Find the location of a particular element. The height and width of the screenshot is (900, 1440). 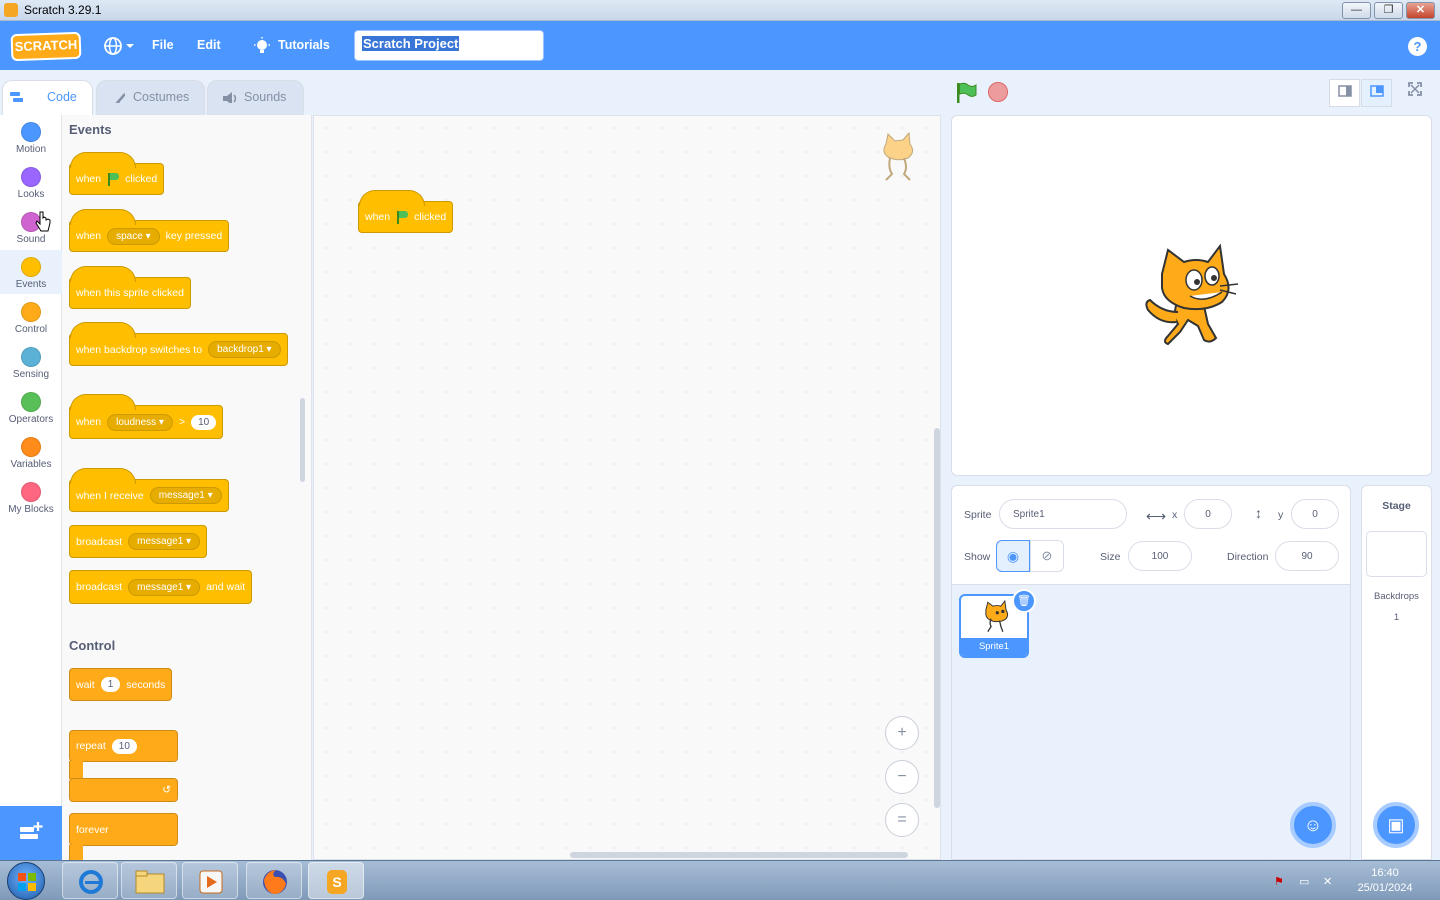

maximize-button: ❐ is located at coordinates (1388, 10).